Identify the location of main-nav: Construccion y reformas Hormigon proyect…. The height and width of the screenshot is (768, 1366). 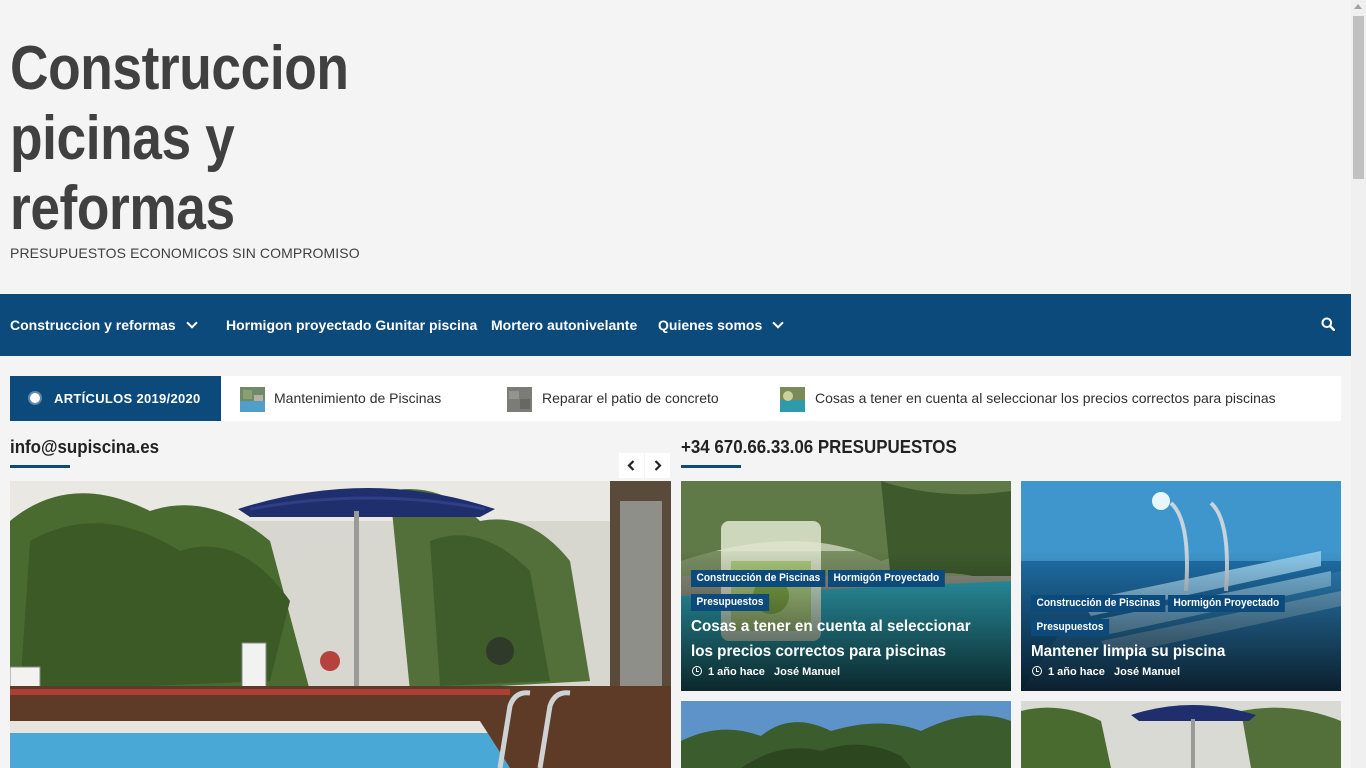
(675, 325).